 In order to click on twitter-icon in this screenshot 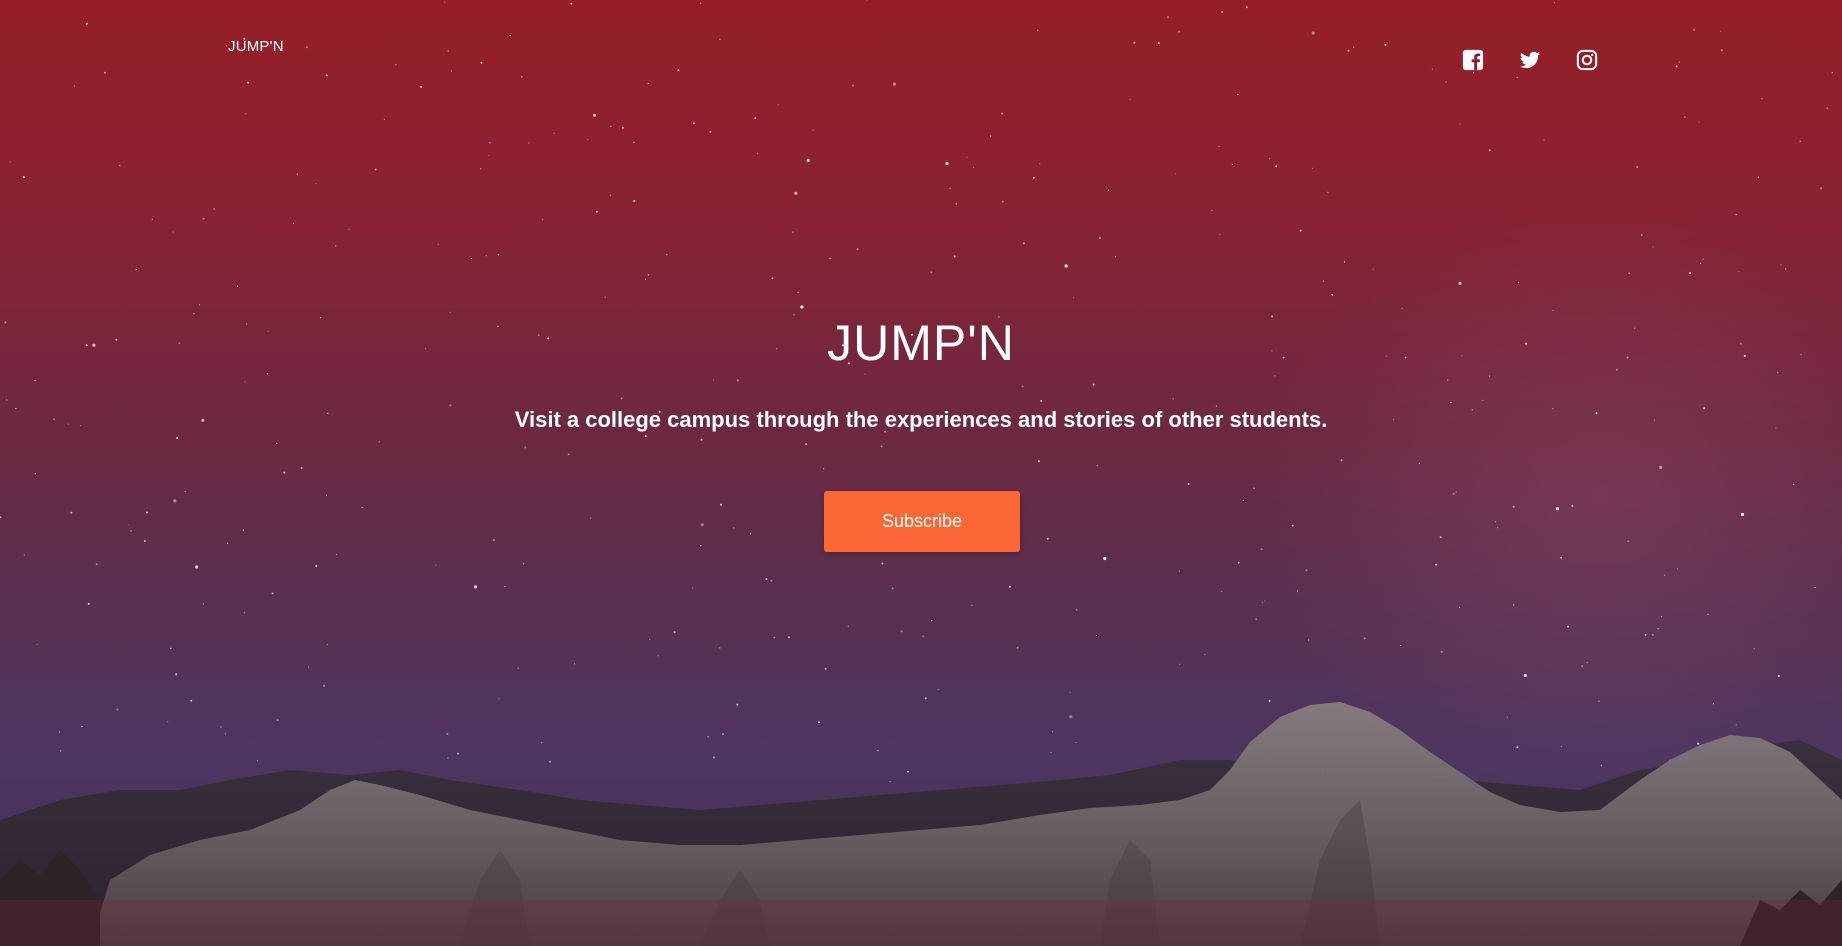, I will do `click(1530, 60)`.